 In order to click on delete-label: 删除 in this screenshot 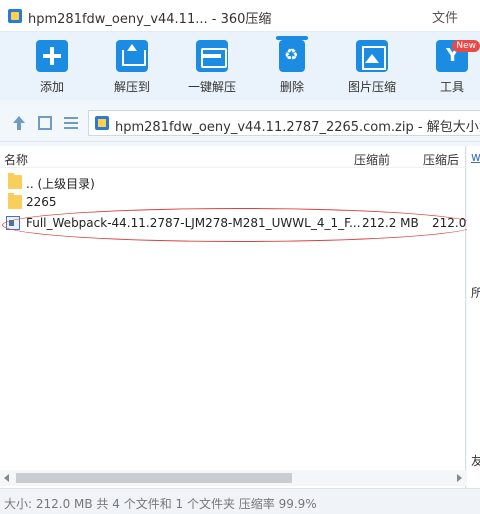, I will do `click(291, 87)`.